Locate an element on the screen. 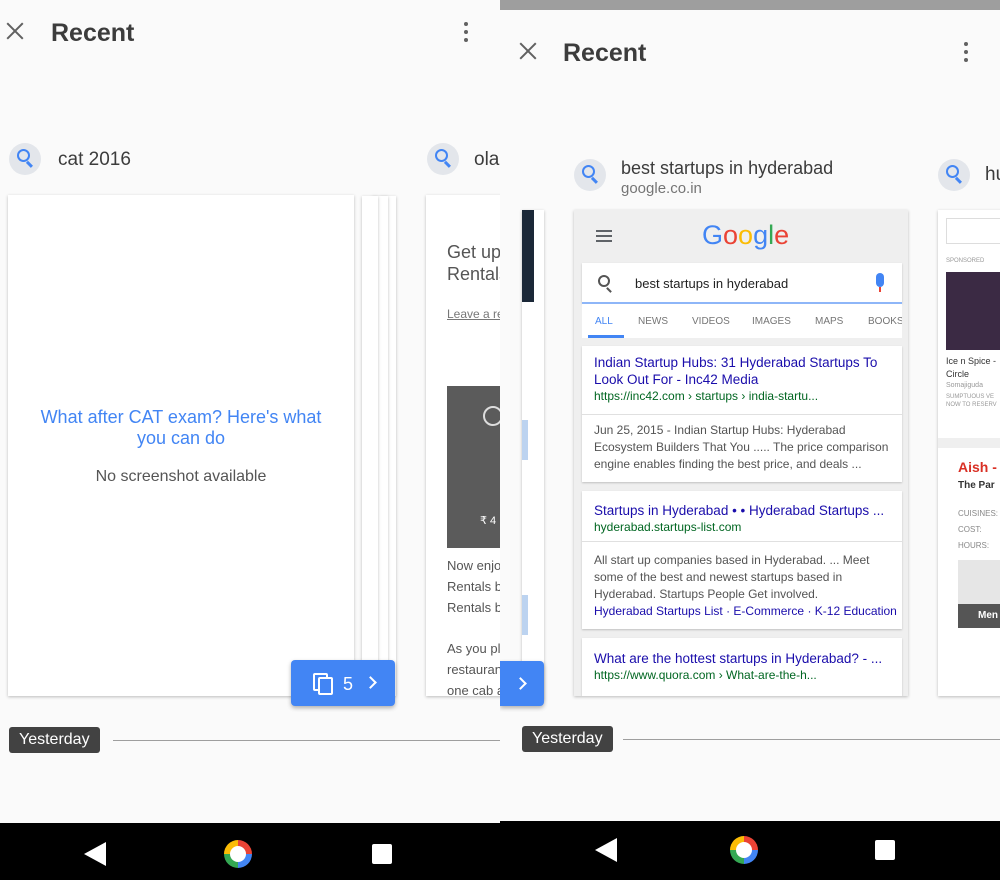  search-box: best startups in hyderabad is located at coordinates (742, 283).